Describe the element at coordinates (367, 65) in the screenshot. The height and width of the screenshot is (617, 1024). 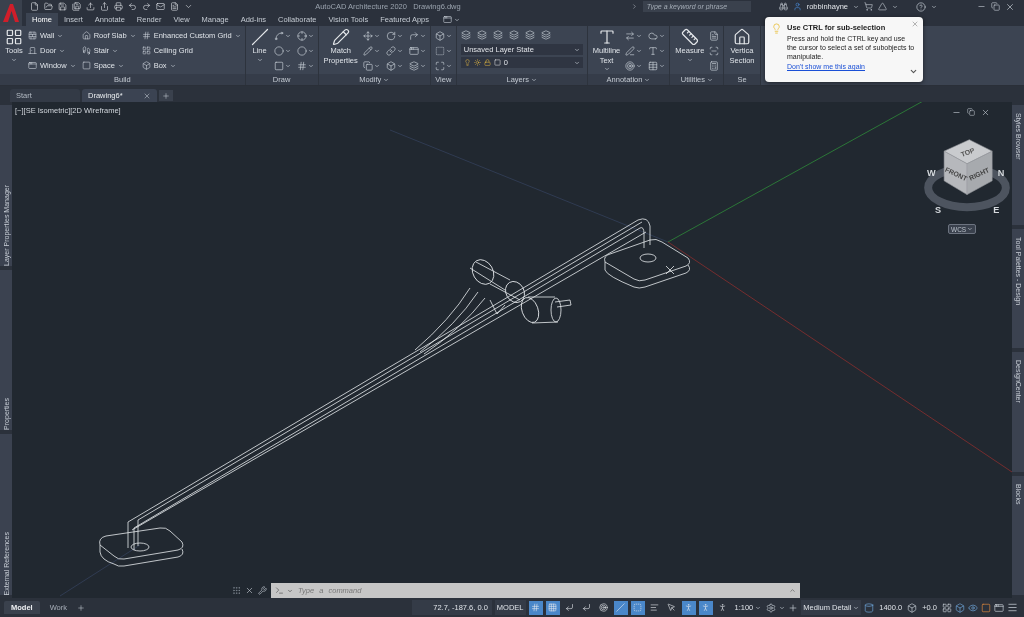
I see `copy-icon` at that location.